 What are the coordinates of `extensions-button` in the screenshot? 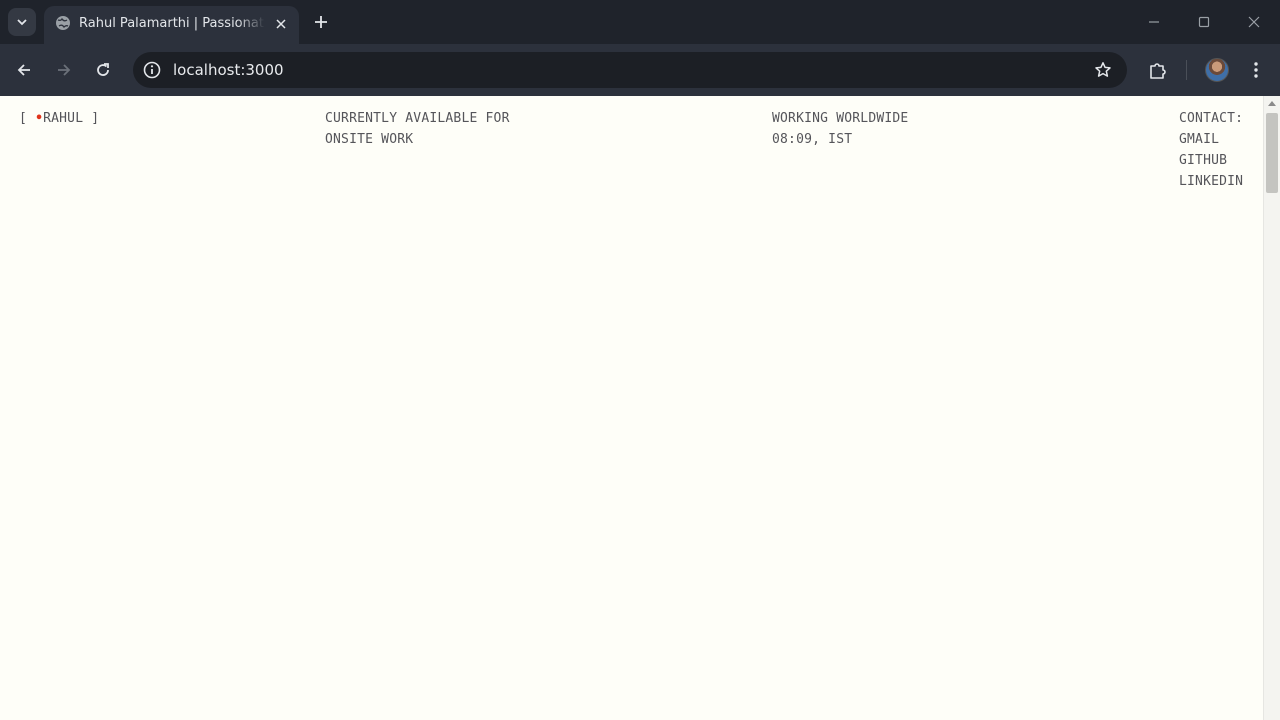 It's located at (1158, 70).